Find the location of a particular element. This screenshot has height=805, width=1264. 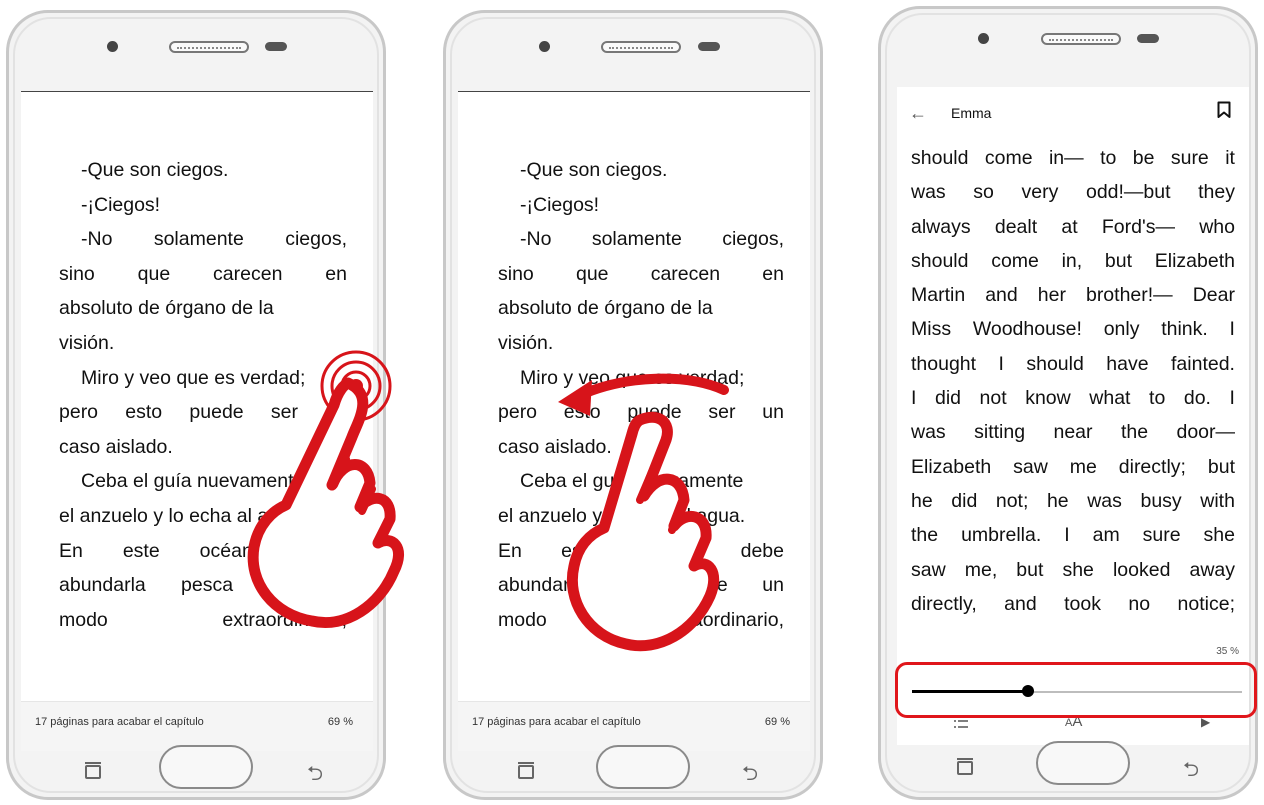

text-word: only is located at coordinates (1121, 329).